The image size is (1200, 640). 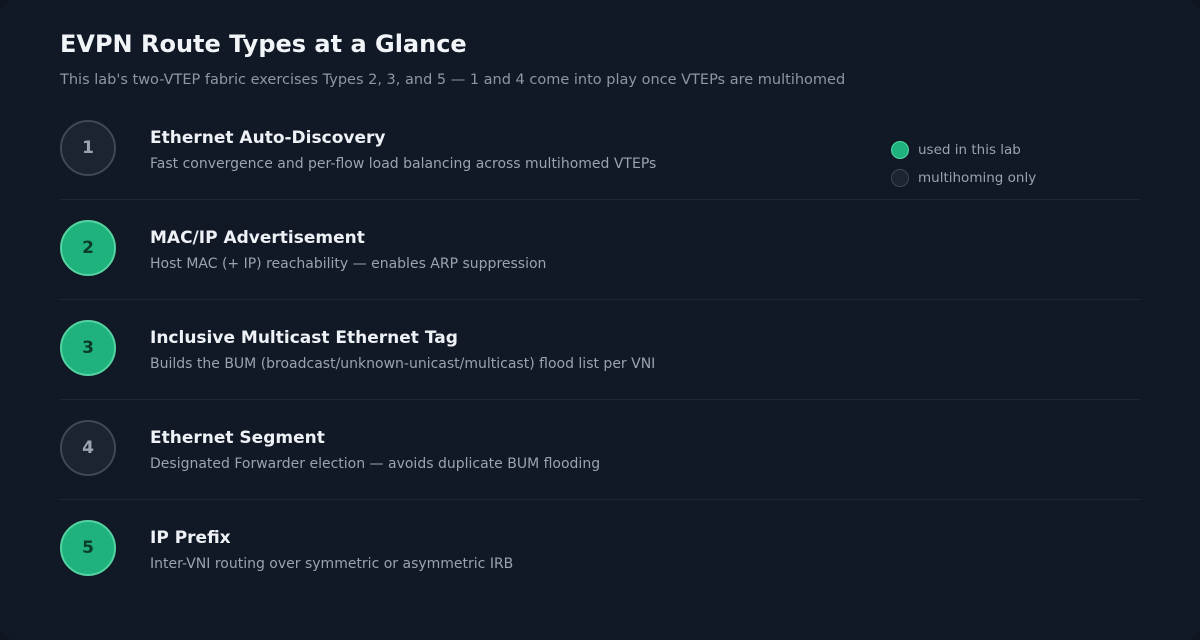 What do you see at coordinates (88, 348) in the screenshot?
I see `route-type-badge-3: 3` at bounding box center [88, 348].